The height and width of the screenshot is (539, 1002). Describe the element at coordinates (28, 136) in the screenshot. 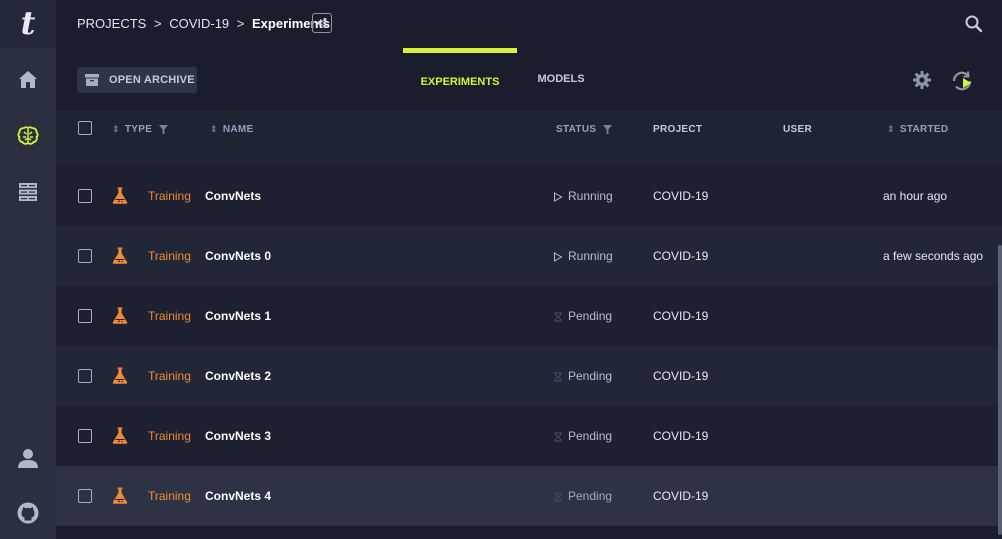

I see `brain-icon` at that location.